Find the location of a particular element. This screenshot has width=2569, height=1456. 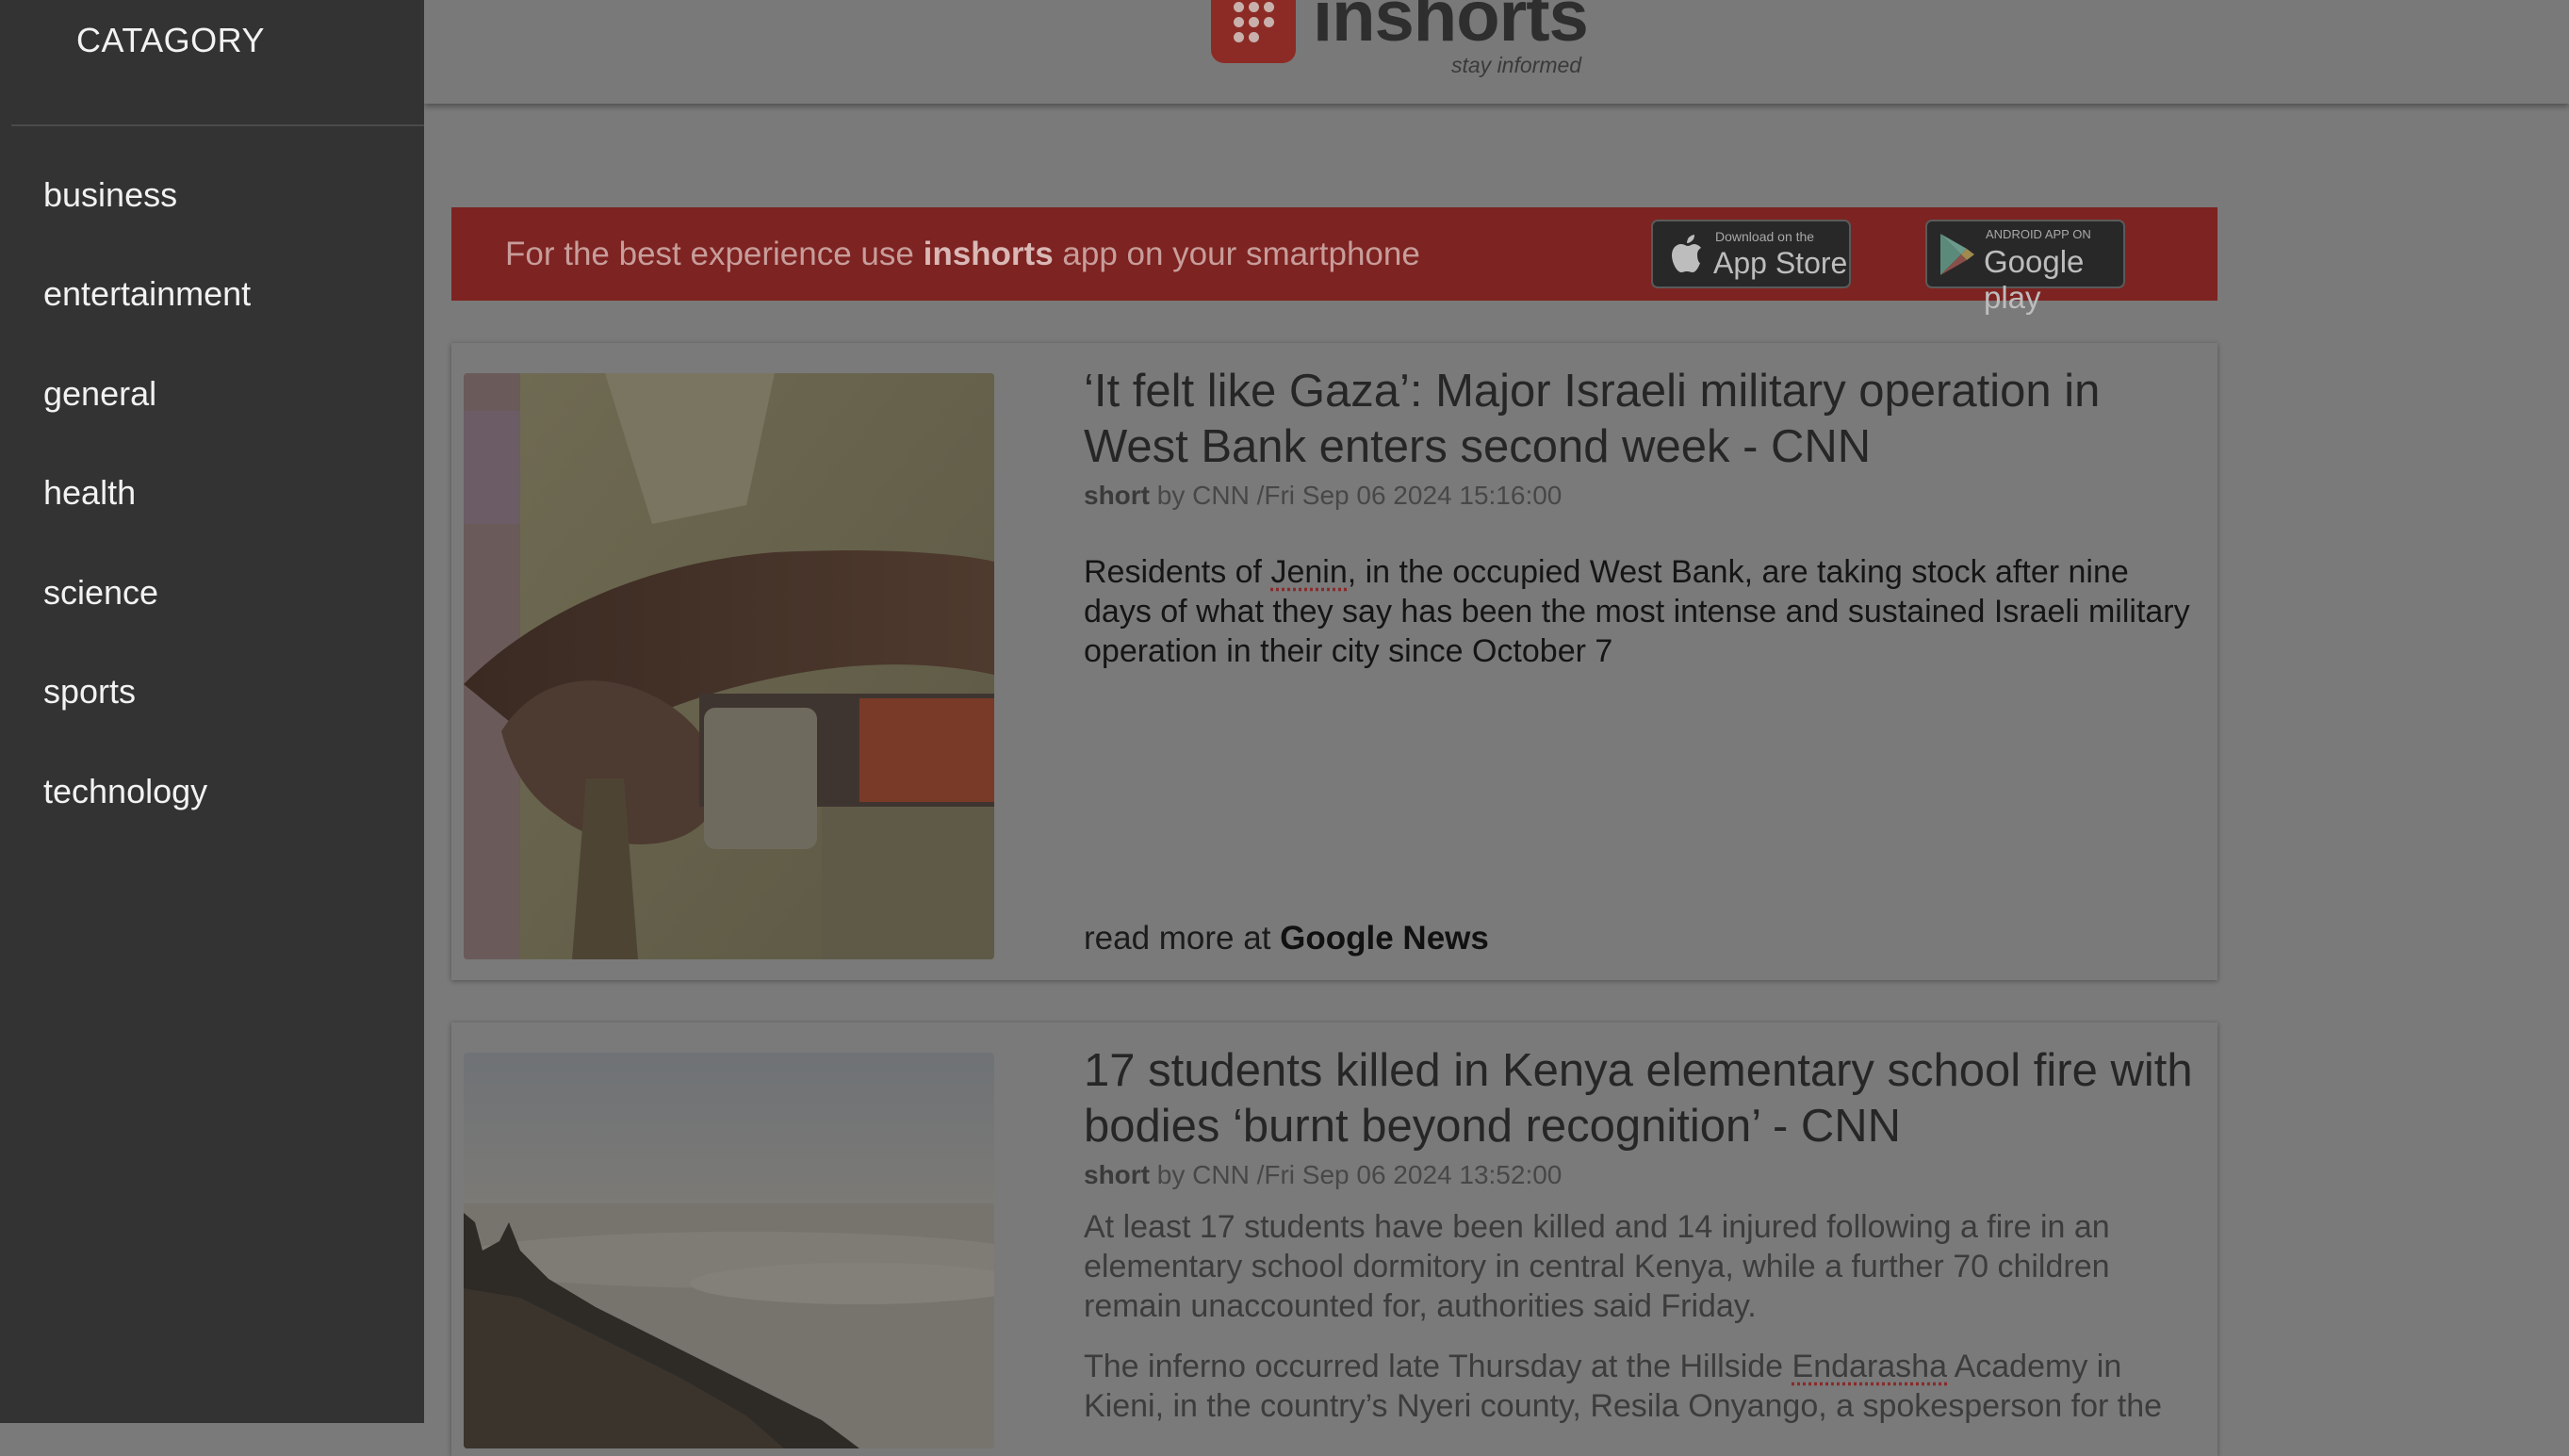

app-store-button: Download on the App Store is located at coordinates (1751, 254).